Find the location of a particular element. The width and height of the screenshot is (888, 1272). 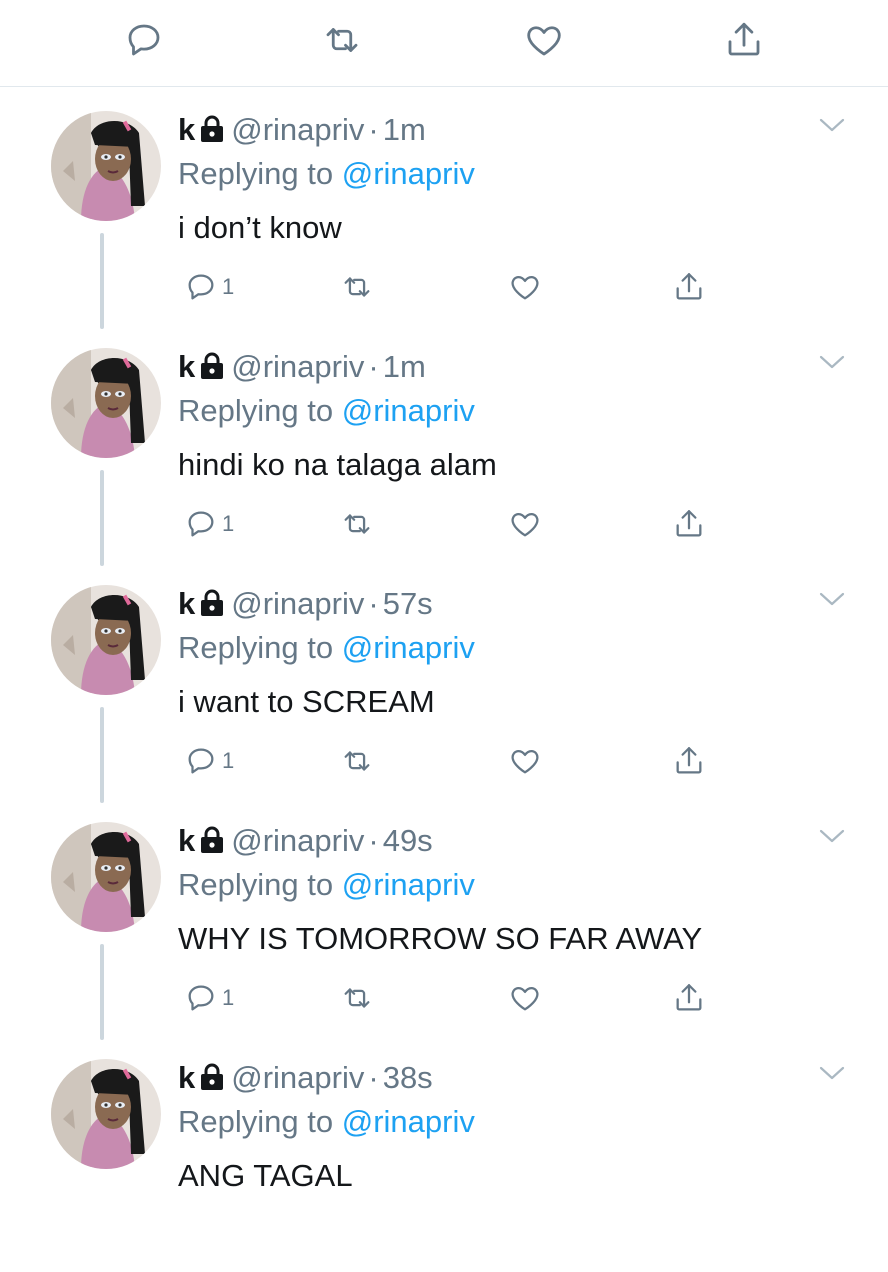

top-action-bar is located at coordinates (444, 43).